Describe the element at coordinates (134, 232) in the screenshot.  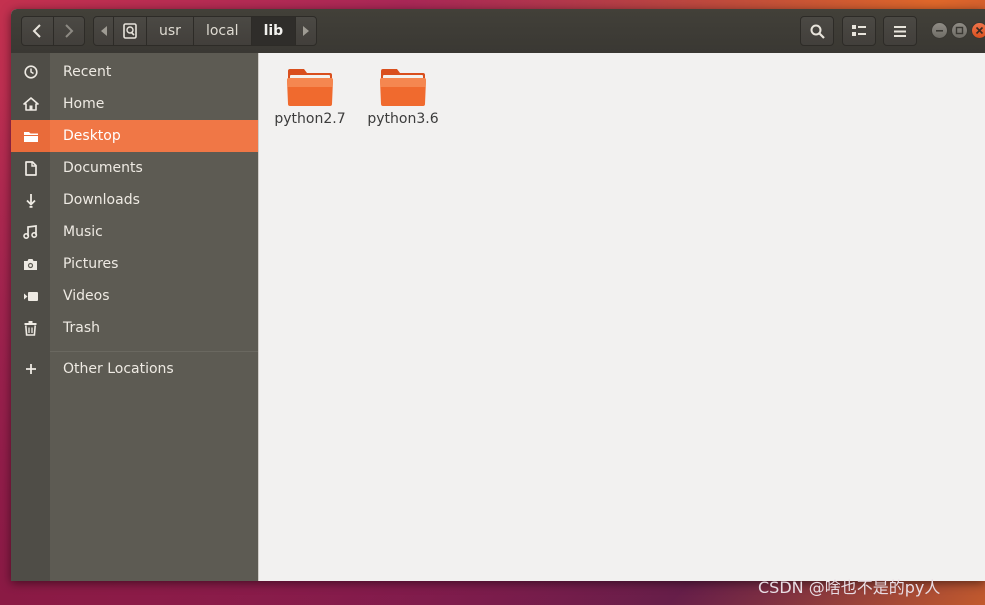
I see `sidebar-item-music: Music` at that location.